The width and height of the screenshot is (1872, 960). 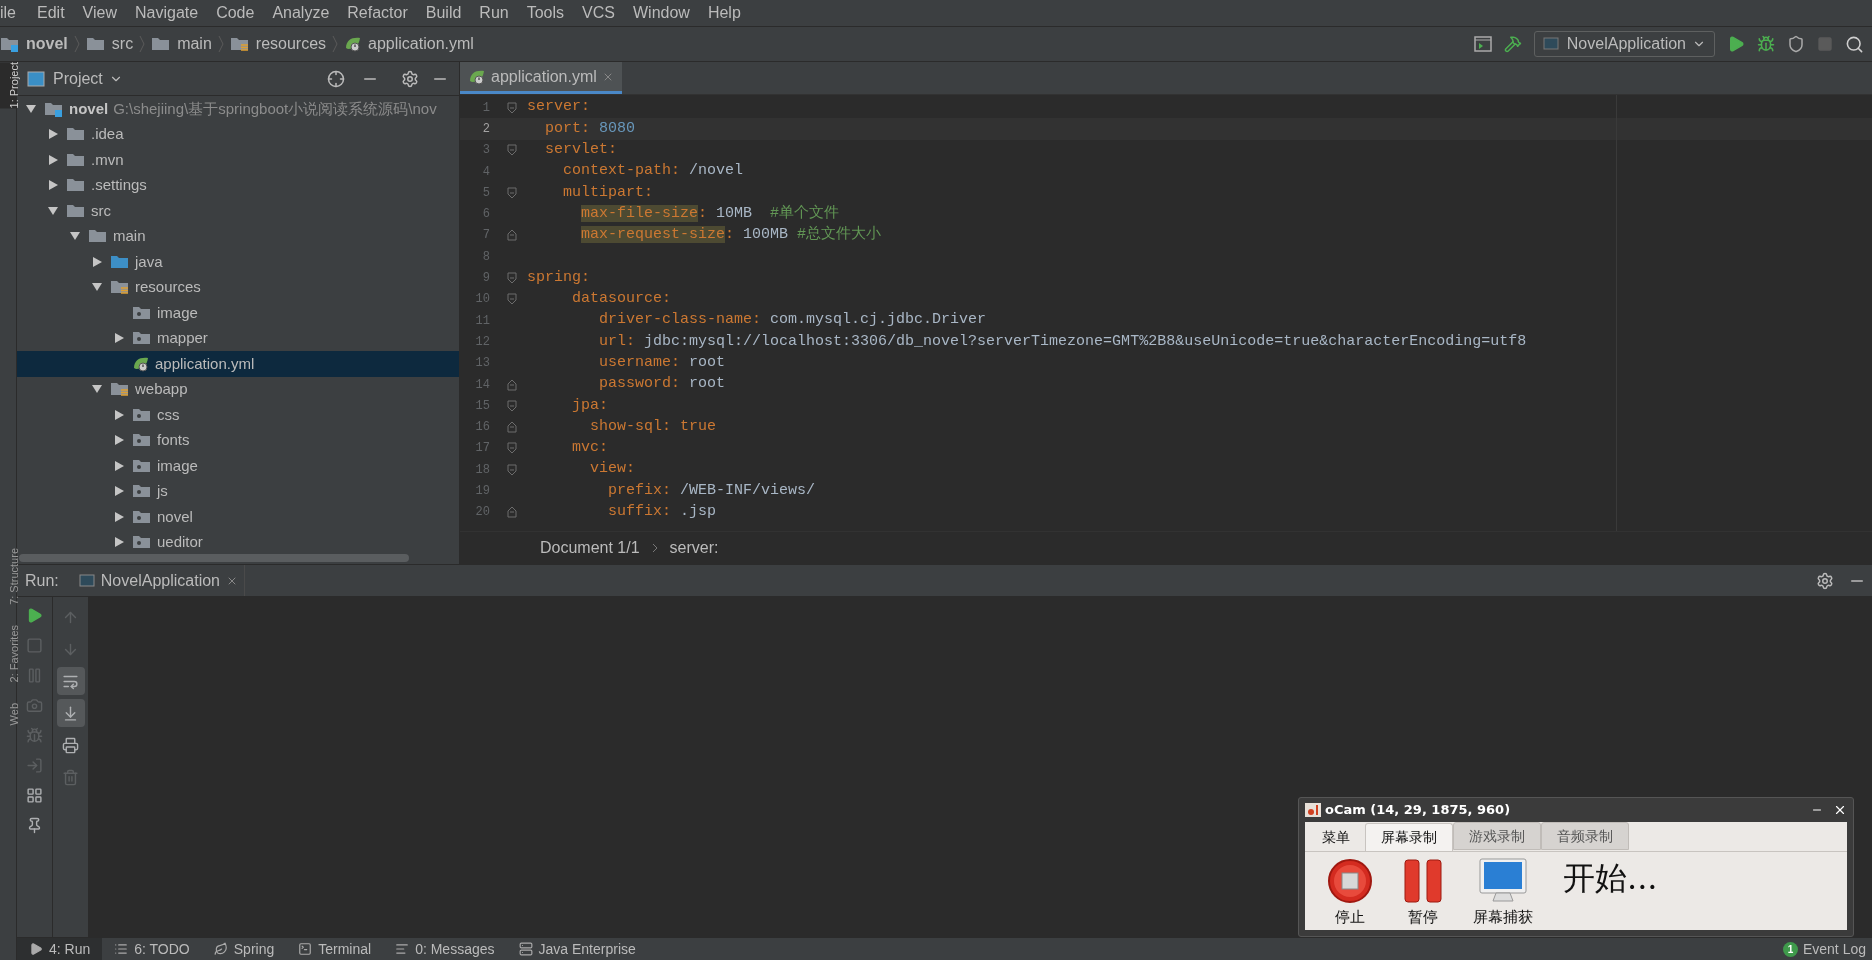 What do you see at coordinates (47, 44) in the screenshot?
I see `breadcrumb-item: novel` at bounding box center [47, 44].